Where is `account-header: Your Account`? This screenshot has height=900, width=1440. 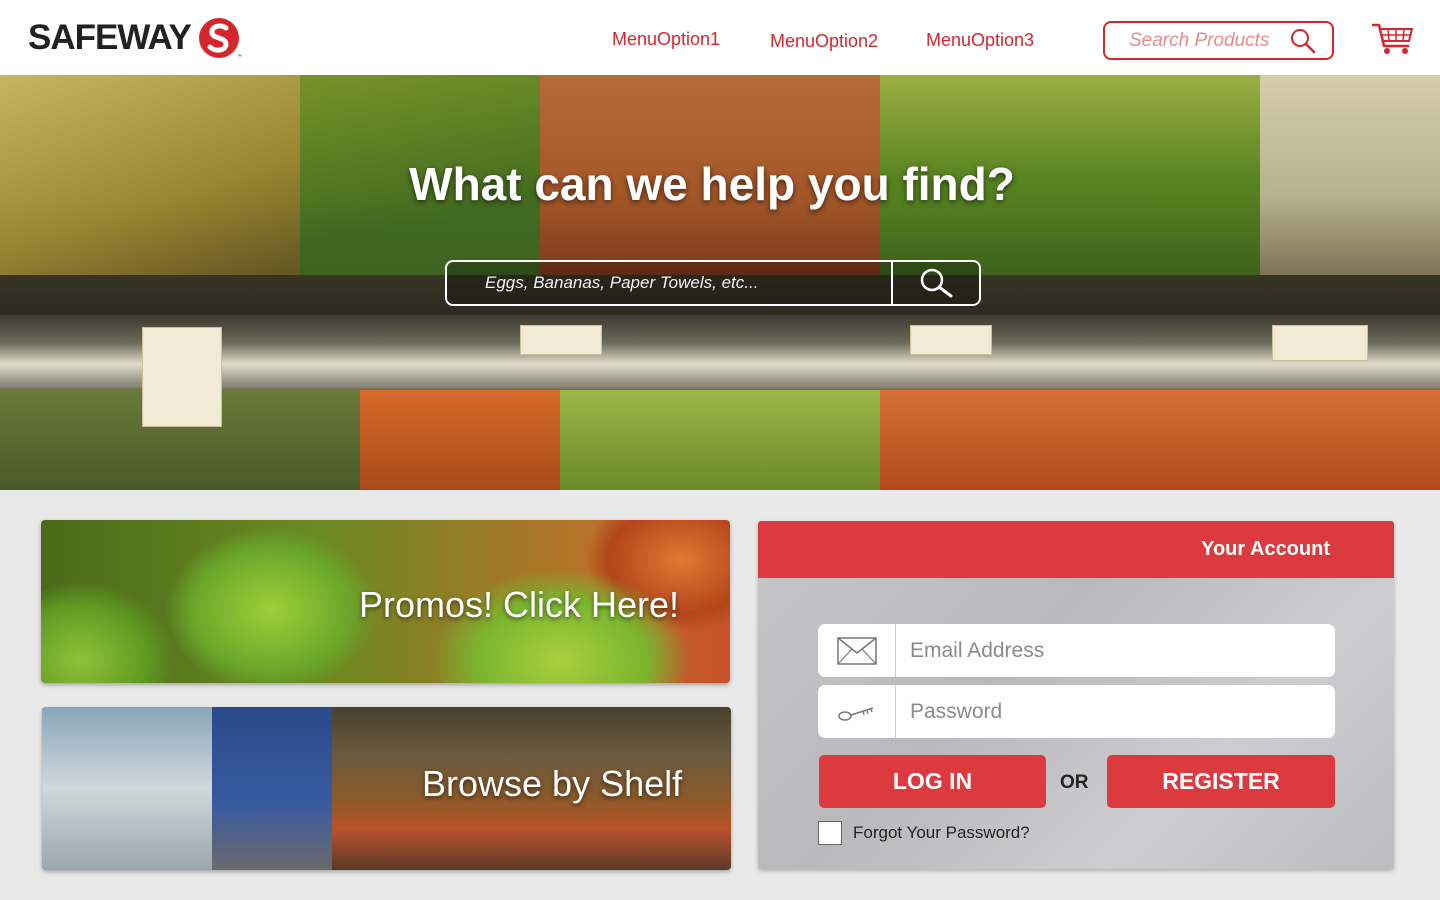 account-header: Your Account is located at coordinates (1076, 549).